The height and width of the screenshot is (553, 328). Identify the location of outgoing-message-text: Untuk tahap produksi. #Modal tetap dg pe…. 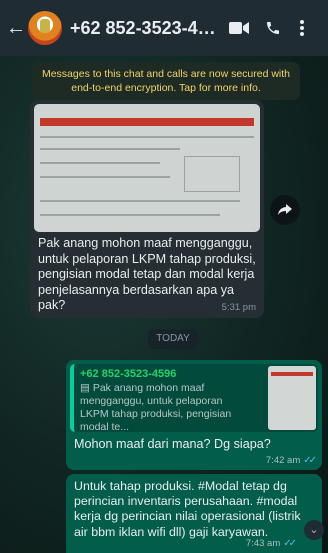
(187, 509).